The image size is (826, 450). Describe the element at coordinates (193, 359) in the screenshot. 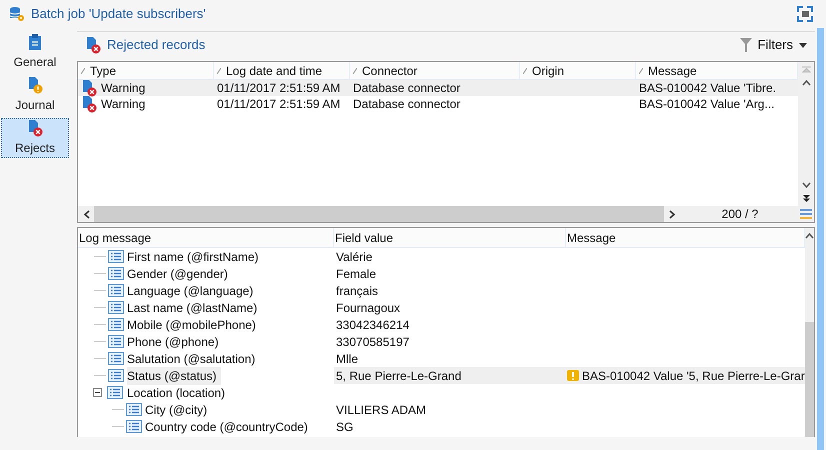

I see `tree-node-label: Salutation (@salutation)` at that location.